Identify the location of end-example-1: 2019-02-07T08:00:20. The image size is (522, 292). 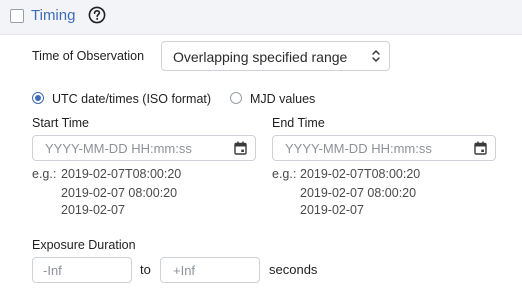
(360, 174).